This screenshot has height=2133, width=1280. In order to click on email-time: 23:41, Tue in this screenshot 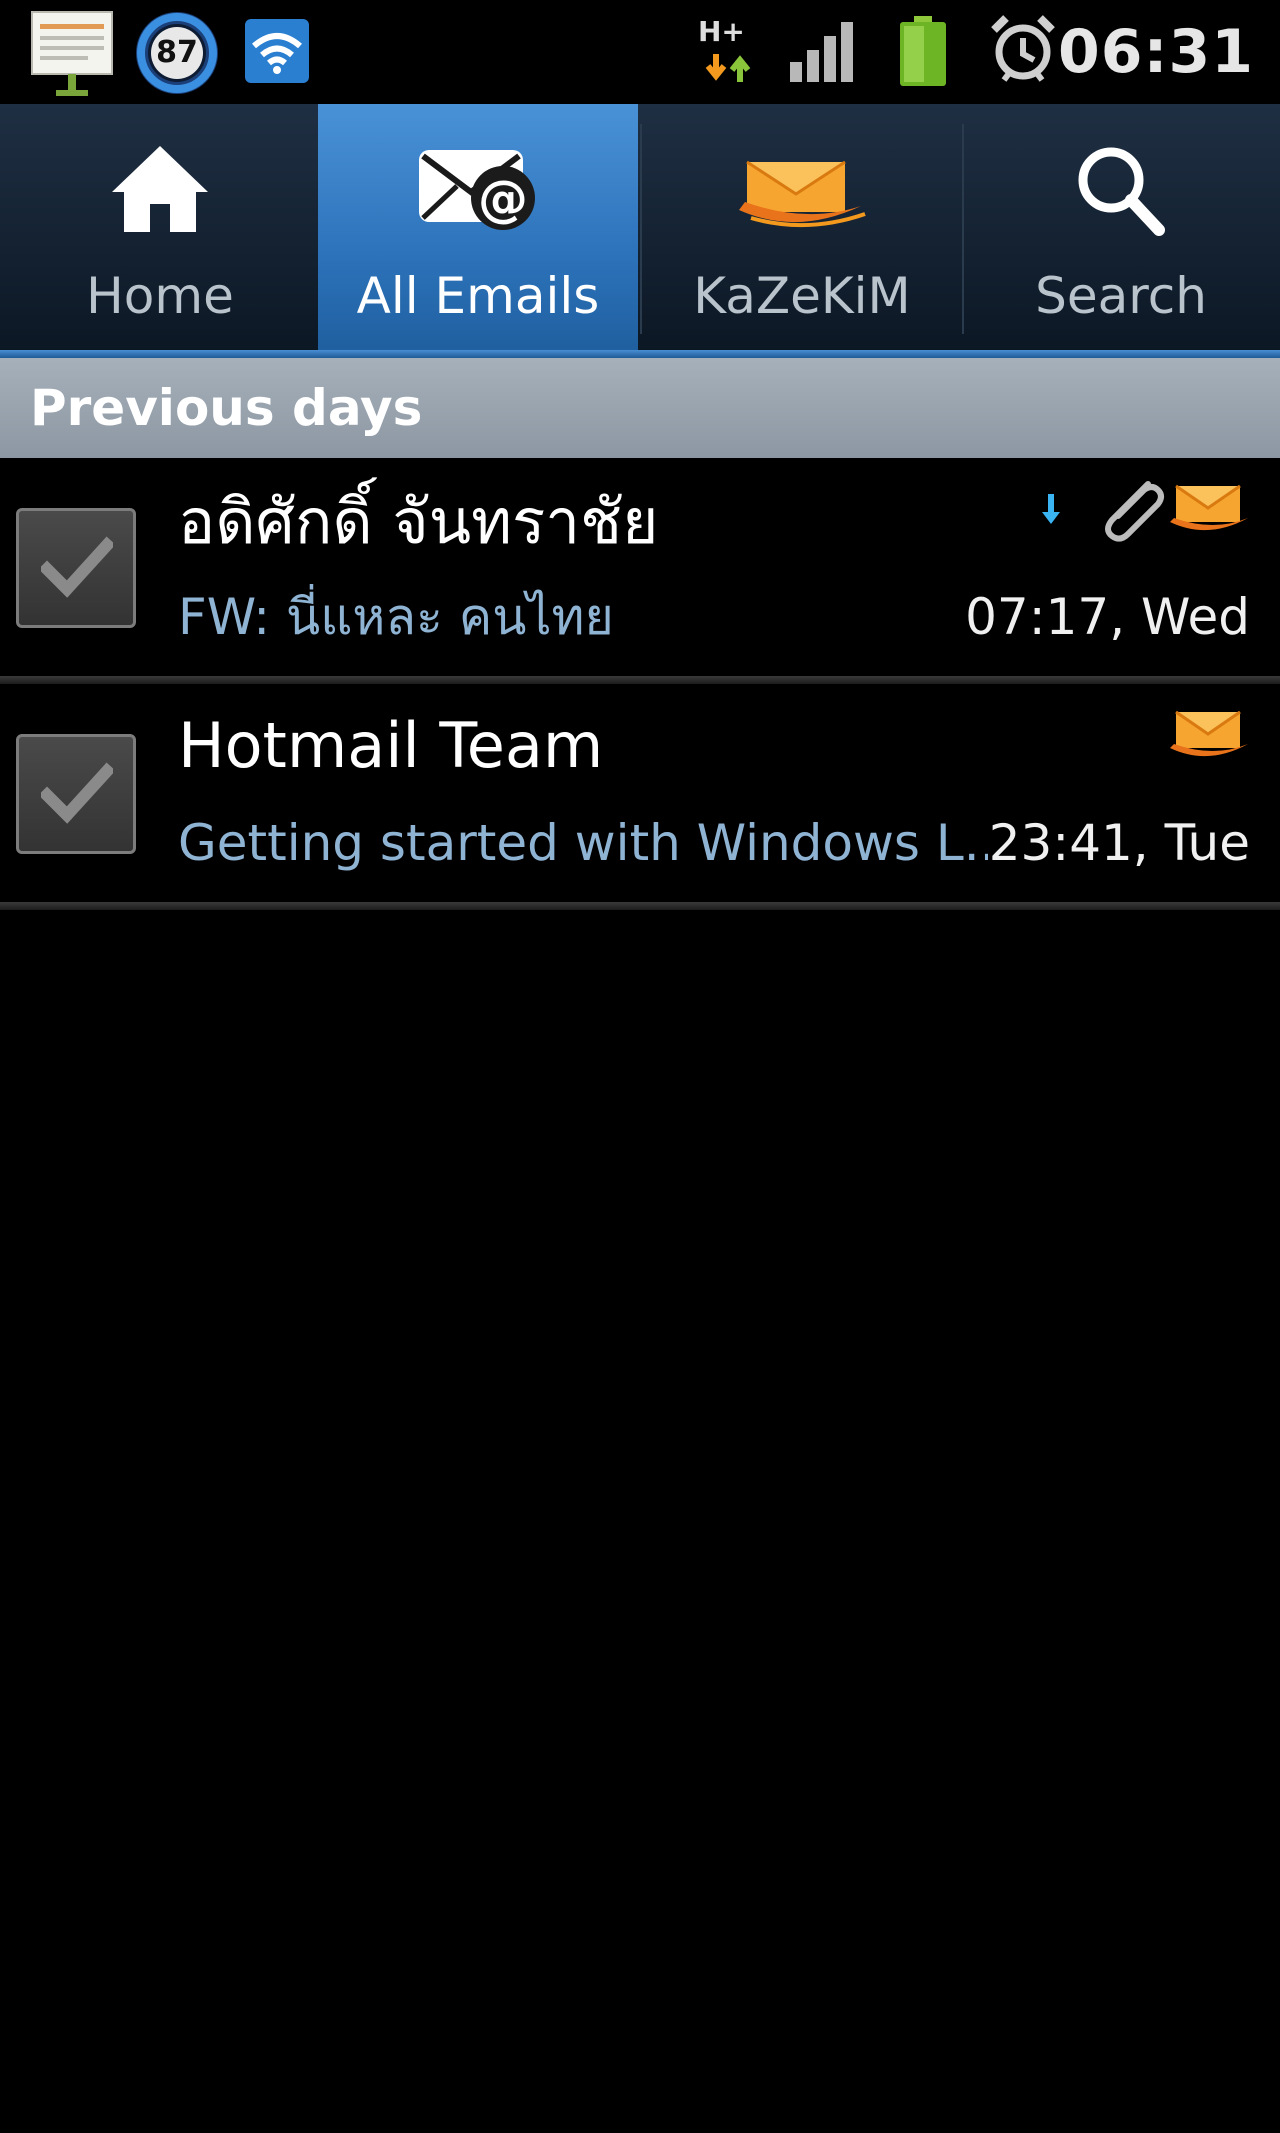, I will do `click(1119, 843)`.